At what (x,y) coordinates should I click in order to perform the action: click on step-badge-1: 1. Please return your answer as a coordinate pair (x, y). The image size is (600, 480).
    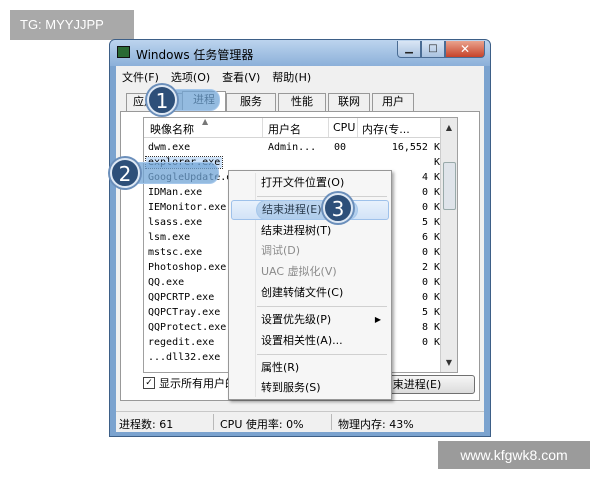
    Looking at the image, I should click on (162, 100).